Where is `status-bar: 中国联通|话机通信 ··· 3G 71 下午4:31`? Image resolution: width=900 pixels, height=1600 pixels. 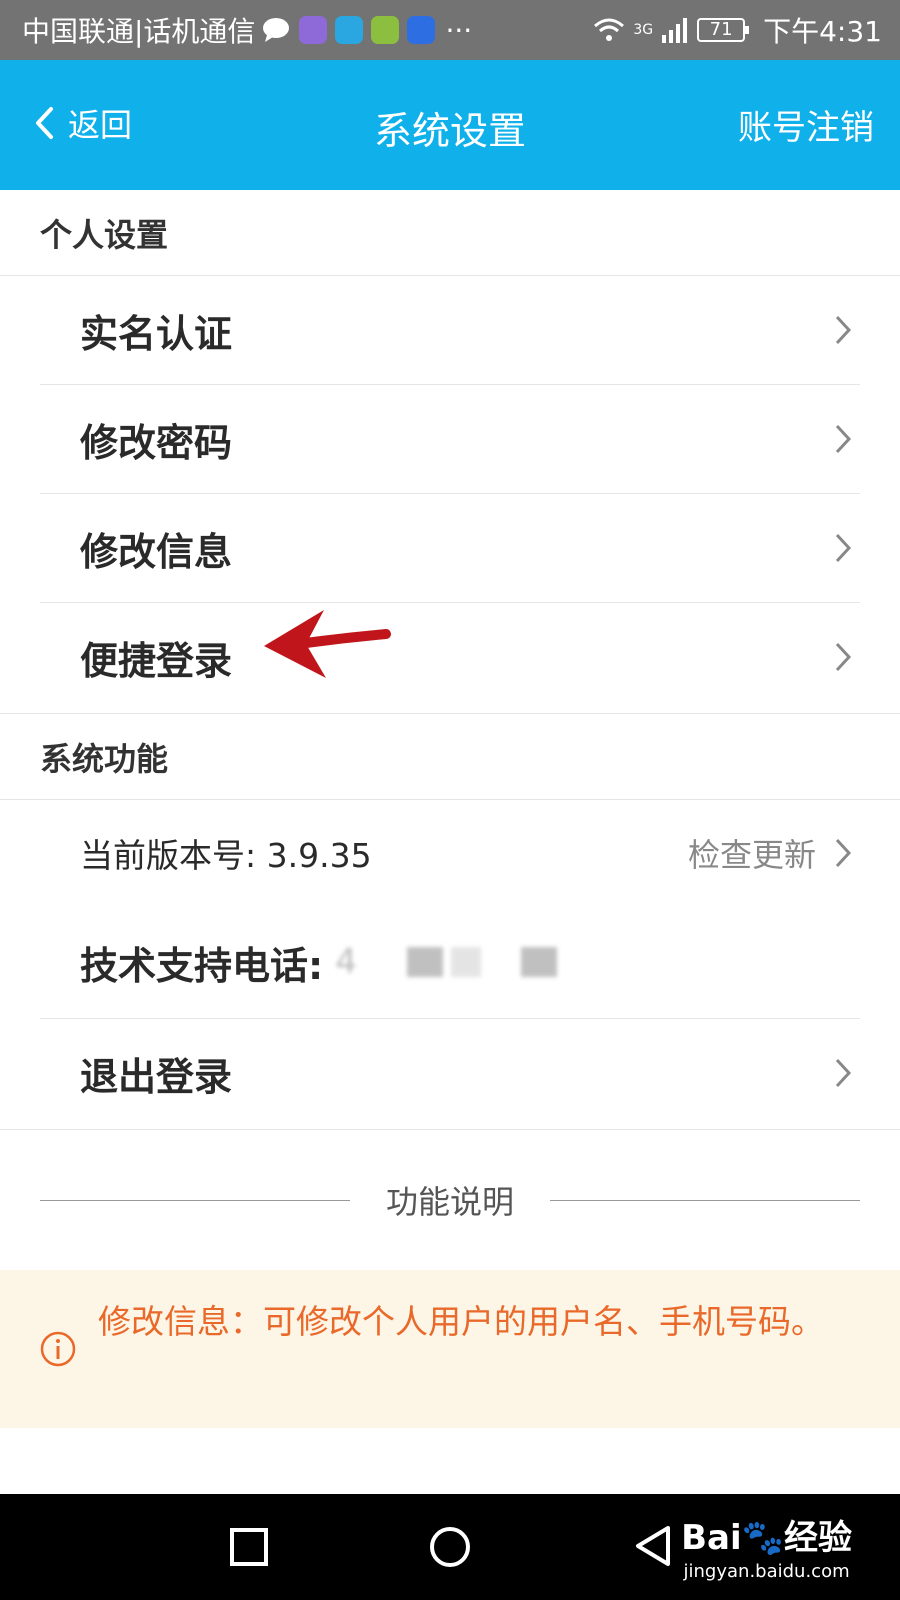 status-bar: 中国联通|话机通信 ··· 3G 71 下午4:31 is located at coordinates (450, 30).